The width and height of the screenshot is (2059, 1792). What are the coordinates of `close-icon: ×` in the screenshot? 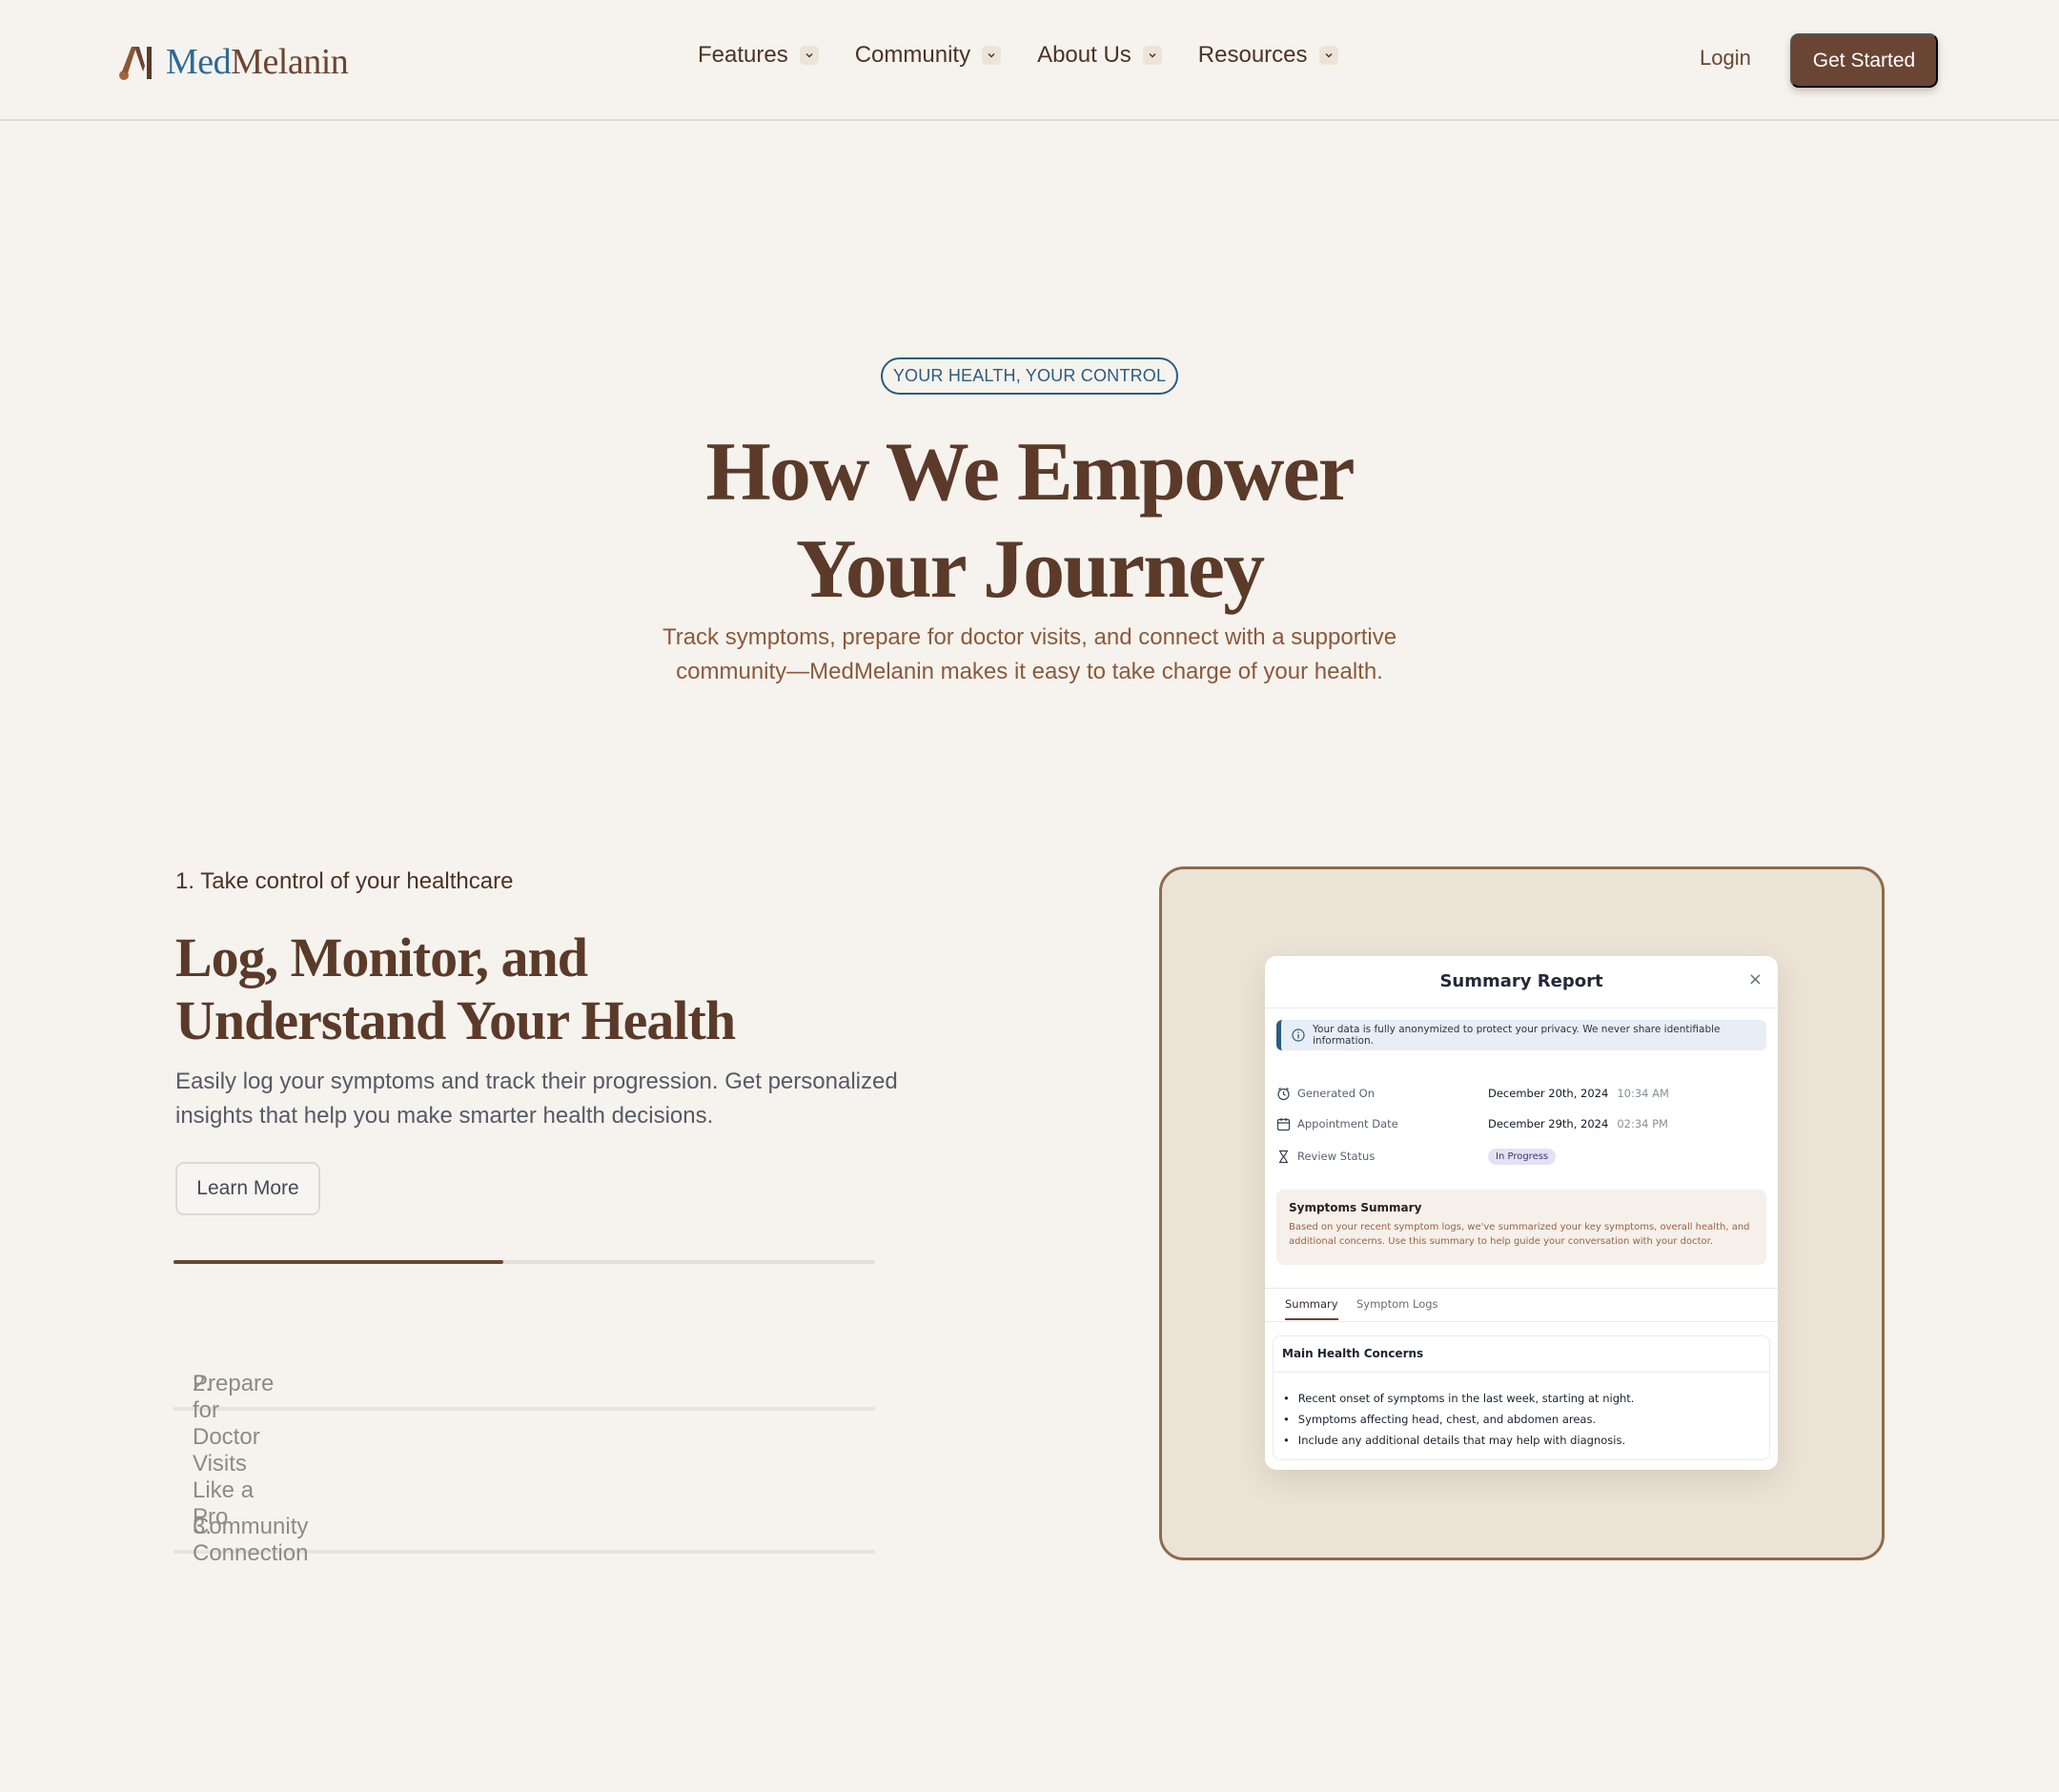 It's located at (1755, 979).